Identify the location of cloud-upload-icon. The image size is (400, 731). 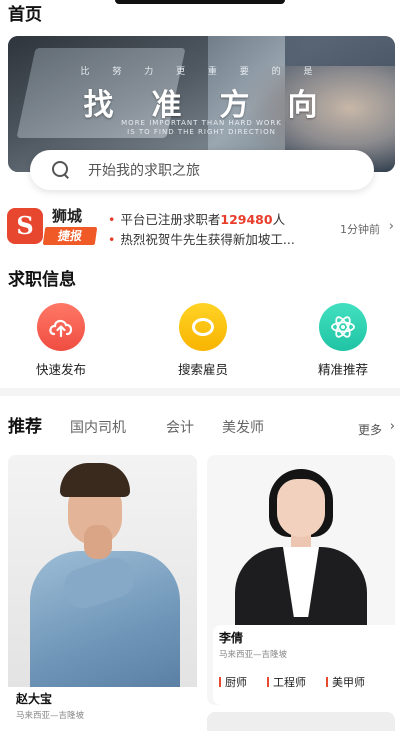
(61, 327).